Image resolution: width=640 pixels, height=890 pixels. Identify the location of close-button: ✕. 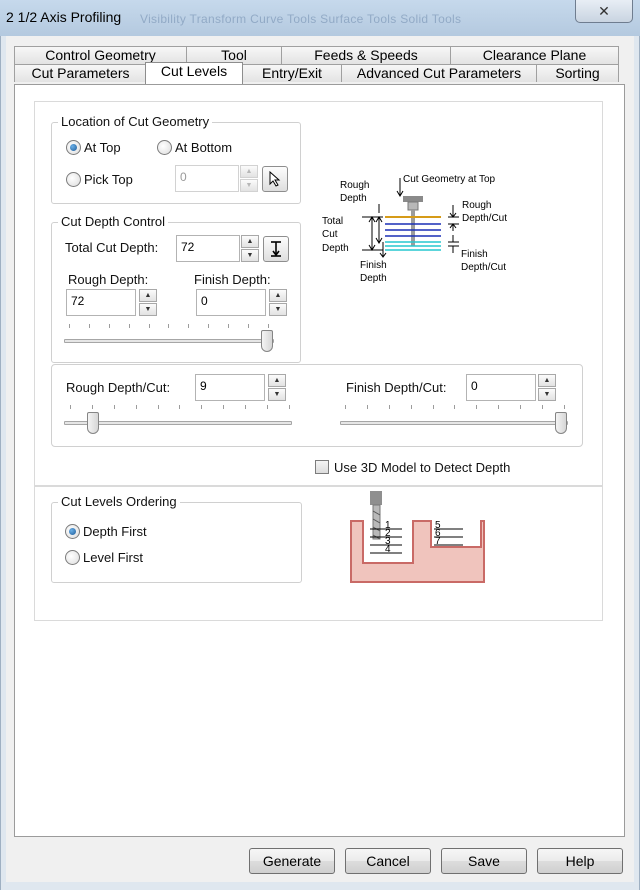
(604, 11).